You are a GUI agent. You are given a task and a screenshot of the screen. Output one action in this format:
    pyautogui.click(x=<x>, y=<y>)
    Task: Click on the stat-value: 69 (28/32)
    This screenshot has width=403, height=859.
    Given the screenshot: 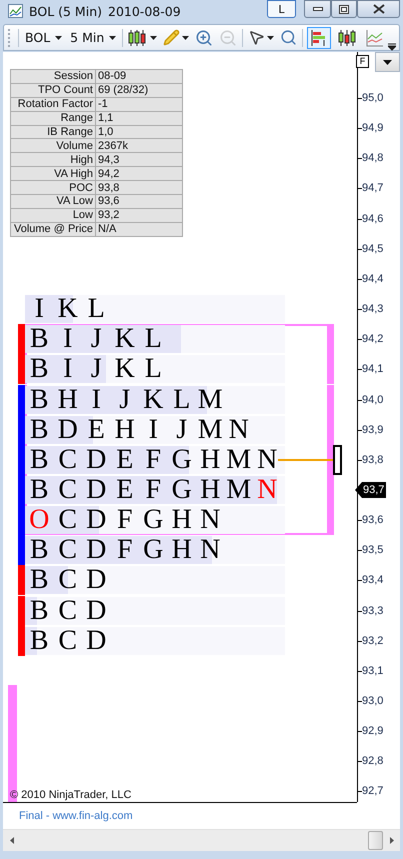 What is the action you would take?
    pyautogui.click(x=139, y=90)
    